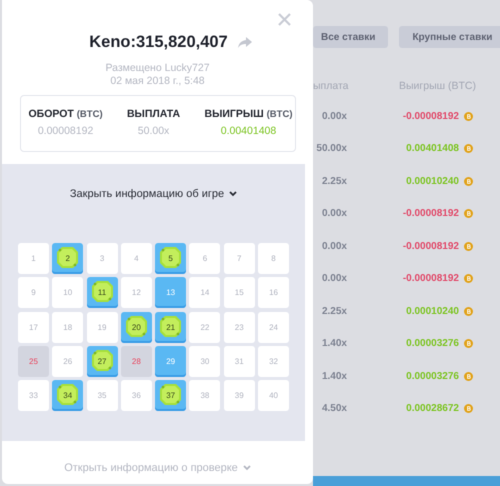  I want to click on stat-value: 0.00401408, so click(248, 131).